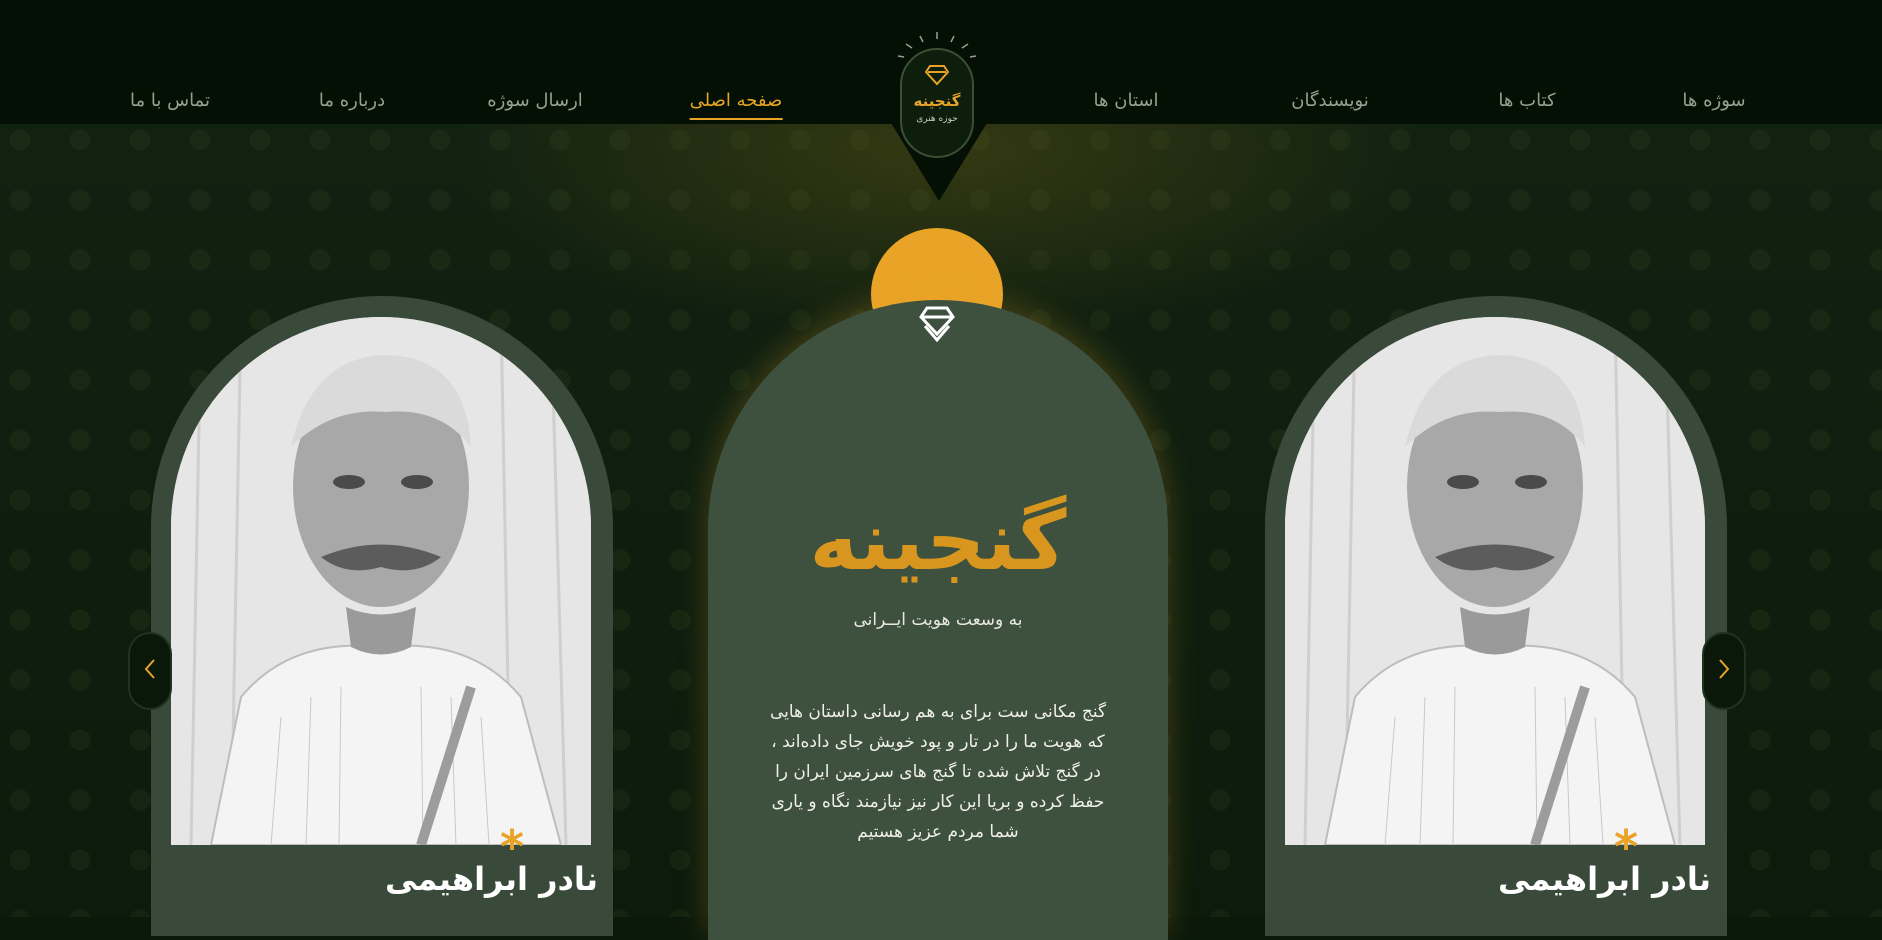 This screenshot has height=940, width=1882. What do you see at coordinates (535, 101) in the screenshot?
I see `nav-item-send-subject: ارسال سوژه` at bounding box center [535, 101].